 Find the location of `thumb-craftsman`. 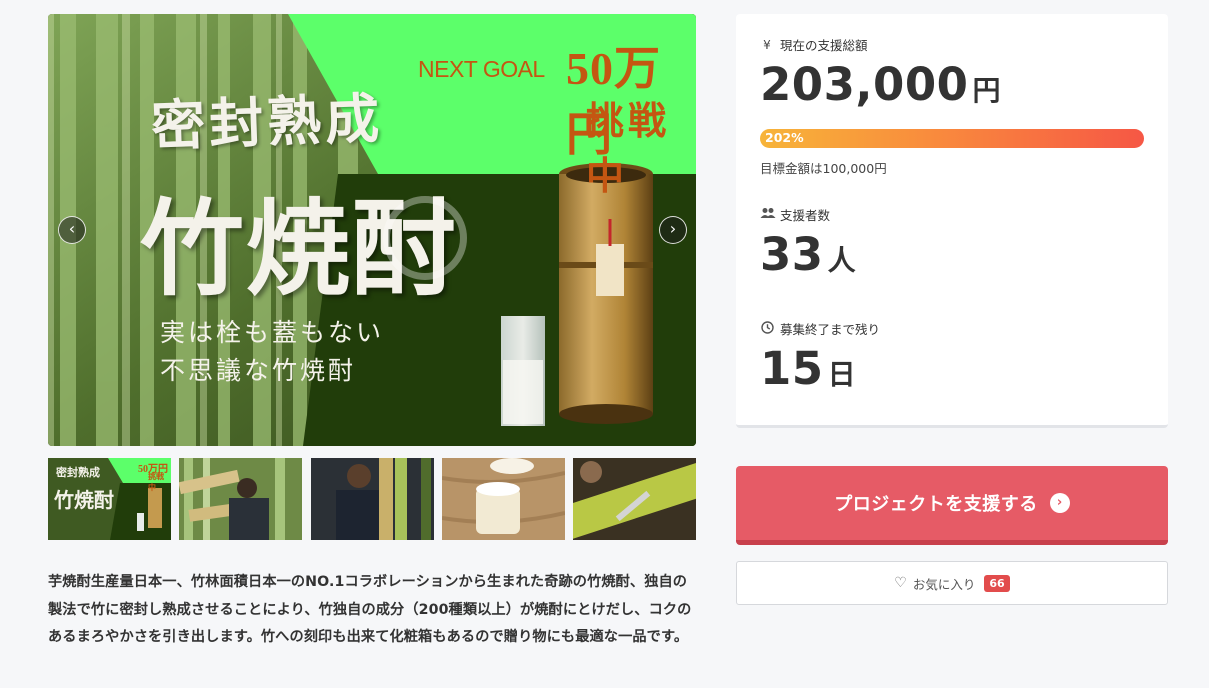

thumb-craftsman is located at coordinates (372, 499).